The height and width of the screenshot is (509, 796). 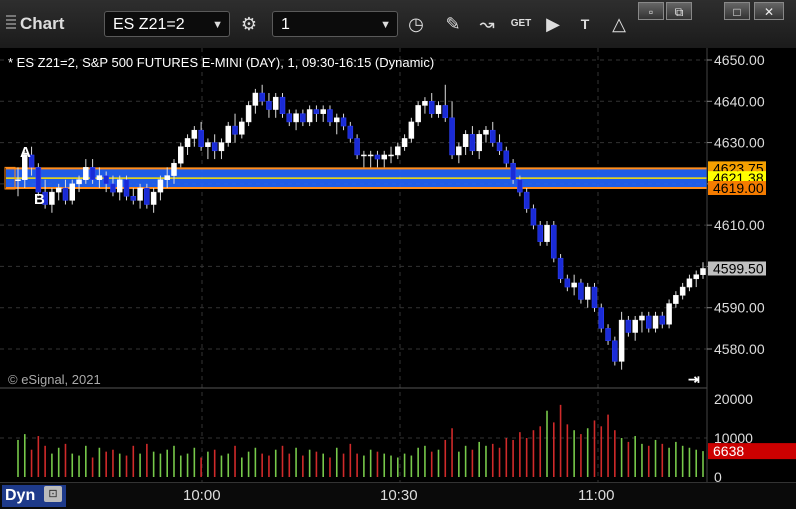 I want to click on scroll-to-end-icon: ⇥, so click(x=694, y=379).